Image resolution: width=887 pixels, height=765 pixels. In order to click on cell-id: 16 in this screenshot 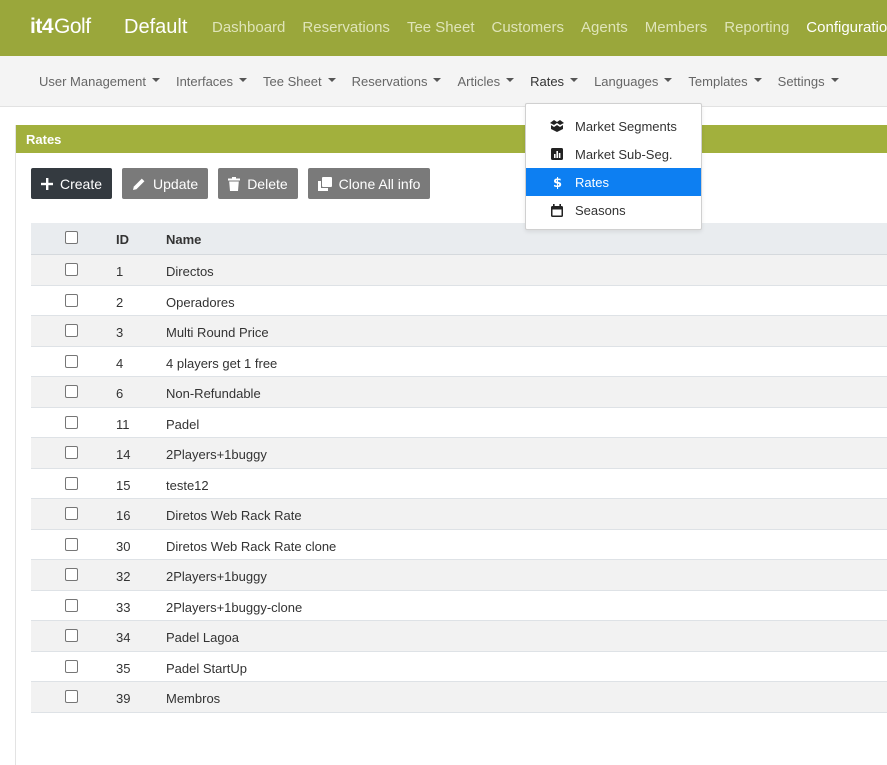, I will do `click(123, 515)`.